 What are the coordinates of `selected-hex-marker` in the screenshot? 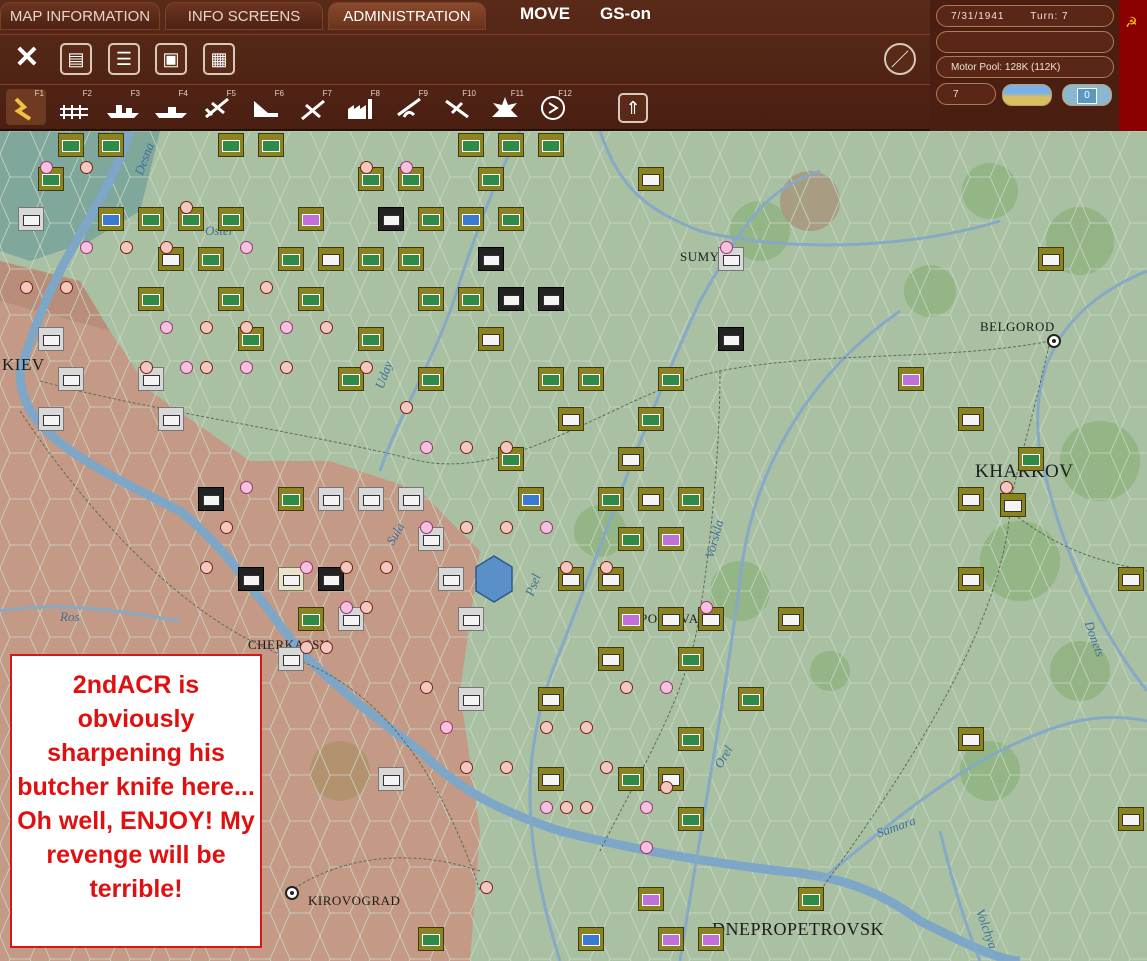 It's located at (494, 579).